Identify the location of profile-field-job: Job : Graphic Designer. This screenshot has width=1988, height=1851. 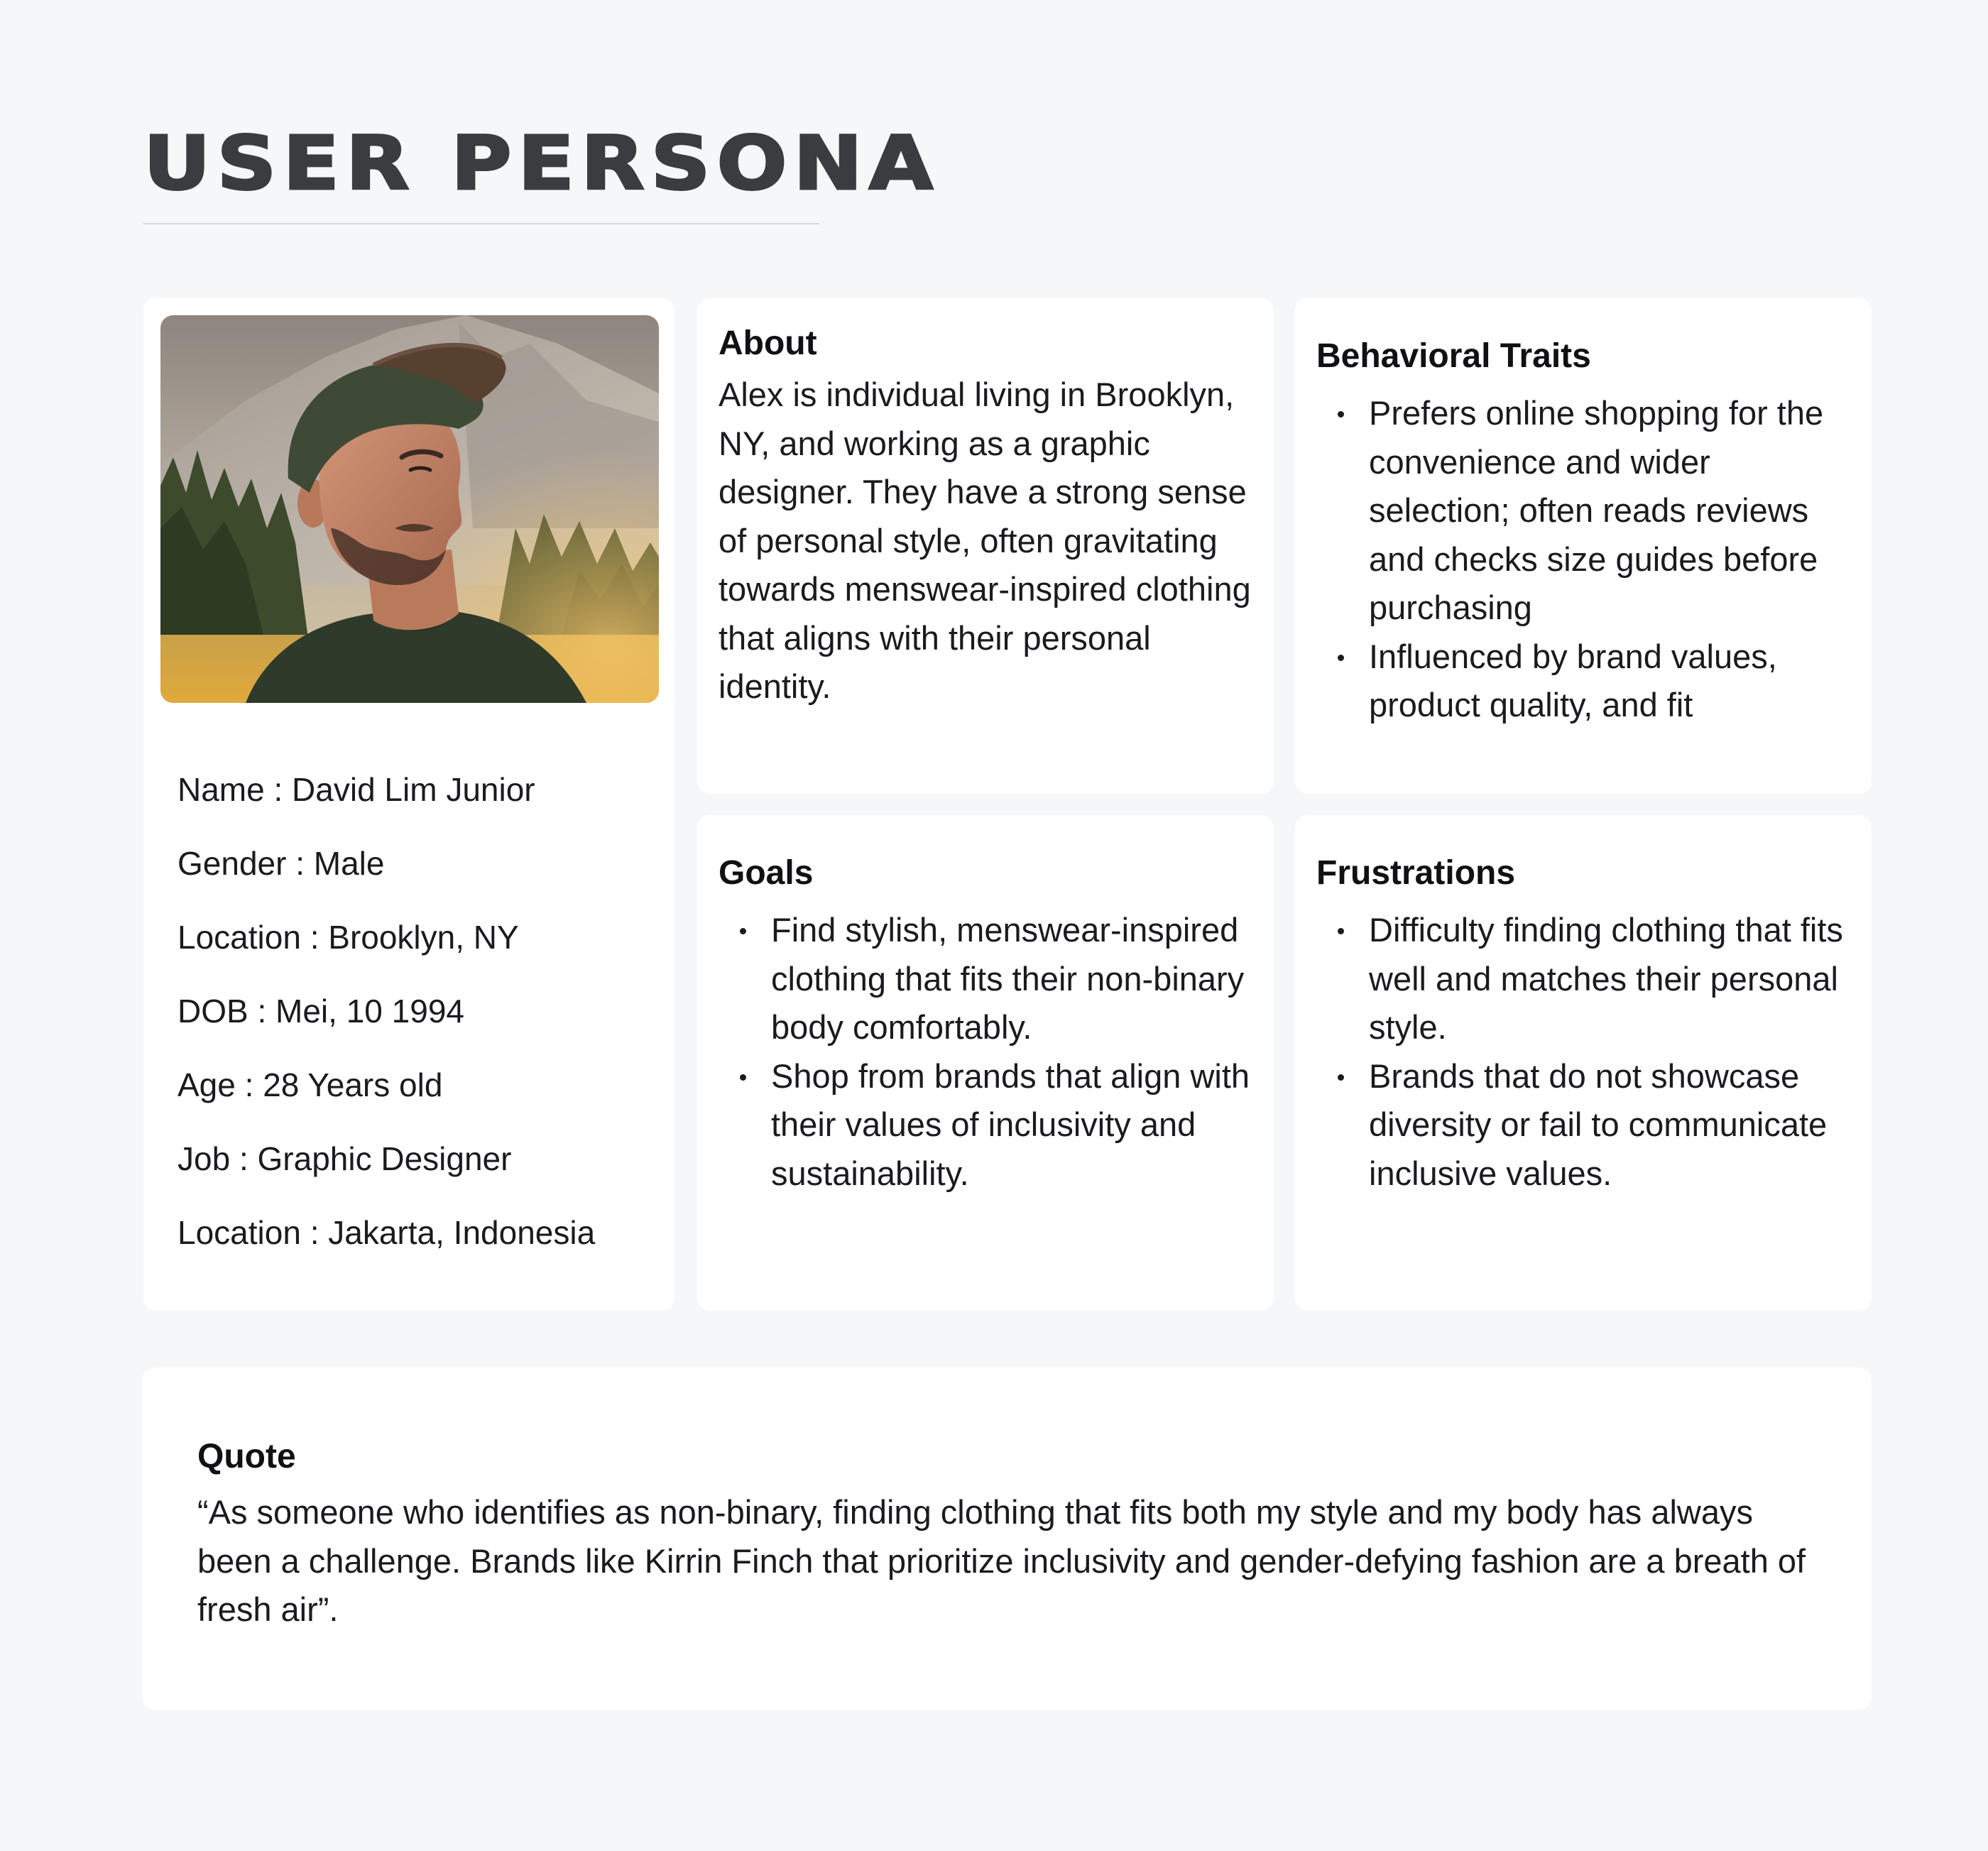
(345, 1158).